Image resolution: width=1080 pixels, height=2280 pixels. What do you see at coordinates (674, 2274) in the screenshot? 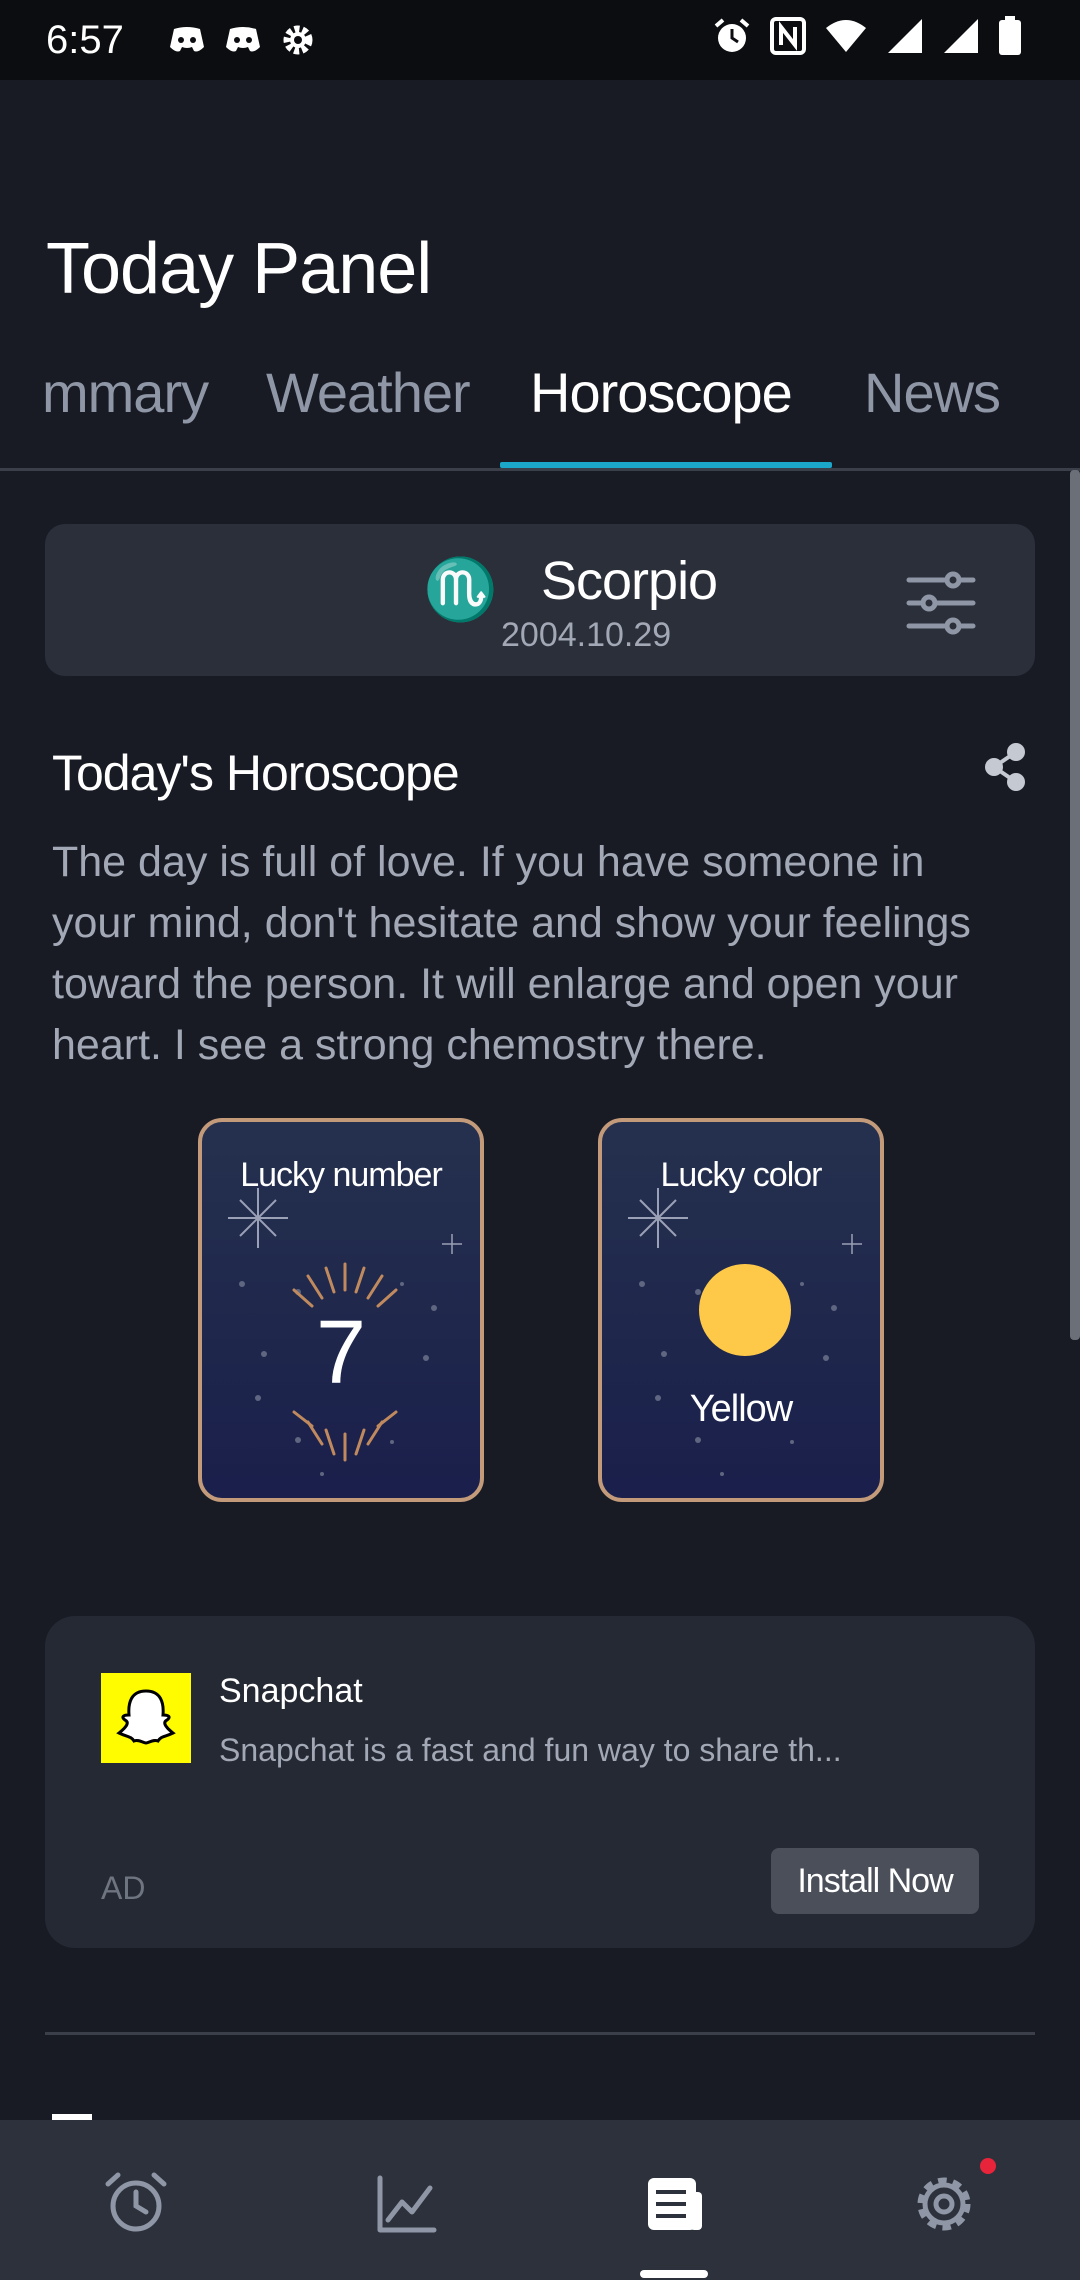
I see `active-nav-indicator` at bounding box center [674, 2274].